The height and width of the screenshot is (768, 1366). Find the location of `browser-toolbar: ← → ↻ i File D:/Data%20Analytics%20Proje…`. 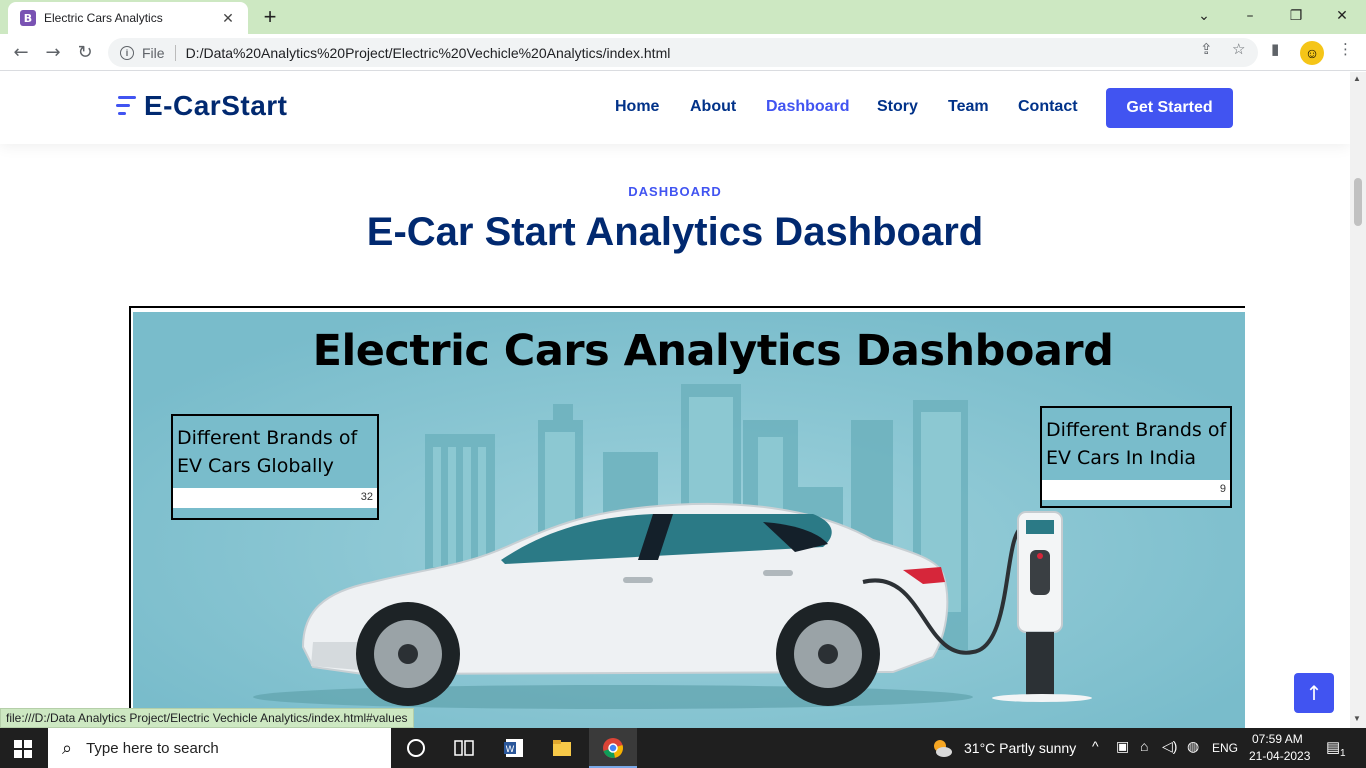

browser-toolbar: ← → ↻ i File D:/Data%20Analytics%20Proje… is located at coordinates (683, 52).